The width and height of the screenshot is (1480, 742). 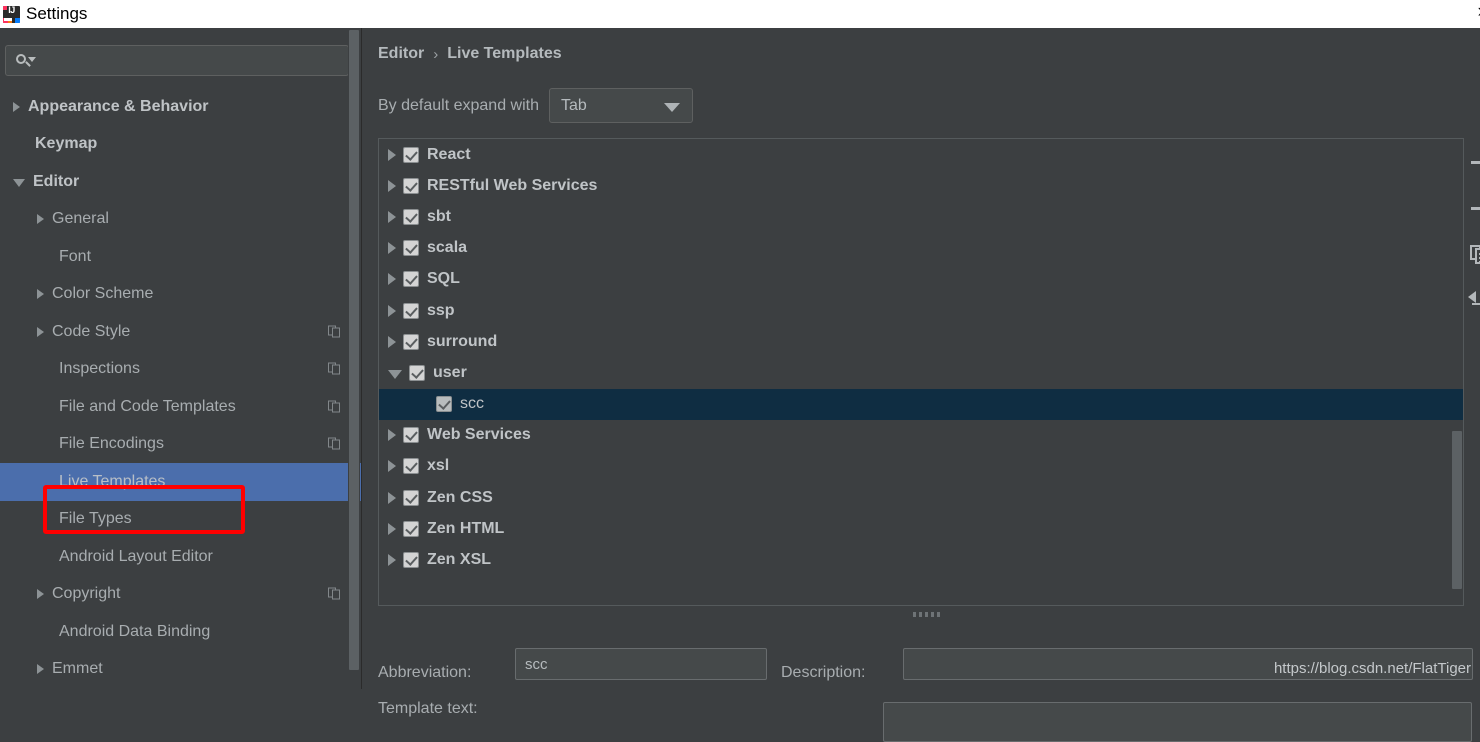 I want to click on sidebar-item-android-layout-editor: Android Layout Editor, so click(x=181, y=557).